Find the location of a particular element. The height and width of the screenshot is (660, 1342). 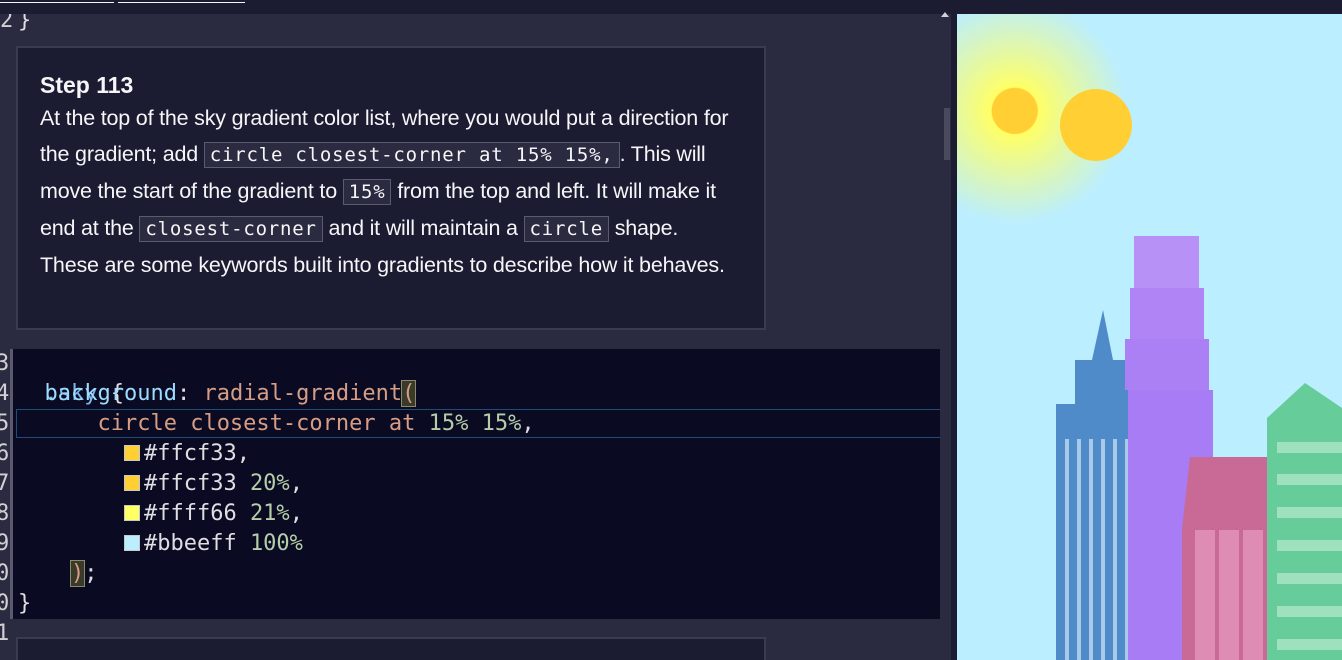

scroll-up-arrow-icon is located at coordinates (945, 14).